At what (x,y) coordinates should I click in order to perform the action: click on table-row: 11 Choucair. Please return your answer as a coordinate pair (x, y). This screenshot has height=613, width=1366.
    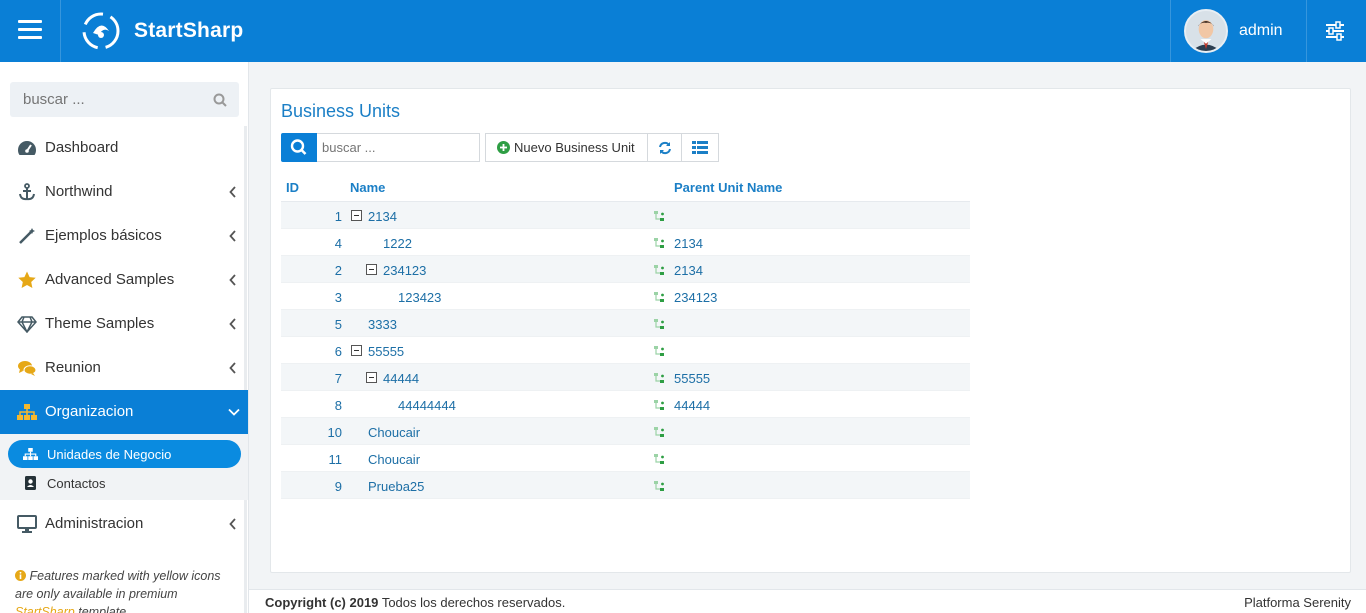
    Looking at the image, I should click on (625, 458).